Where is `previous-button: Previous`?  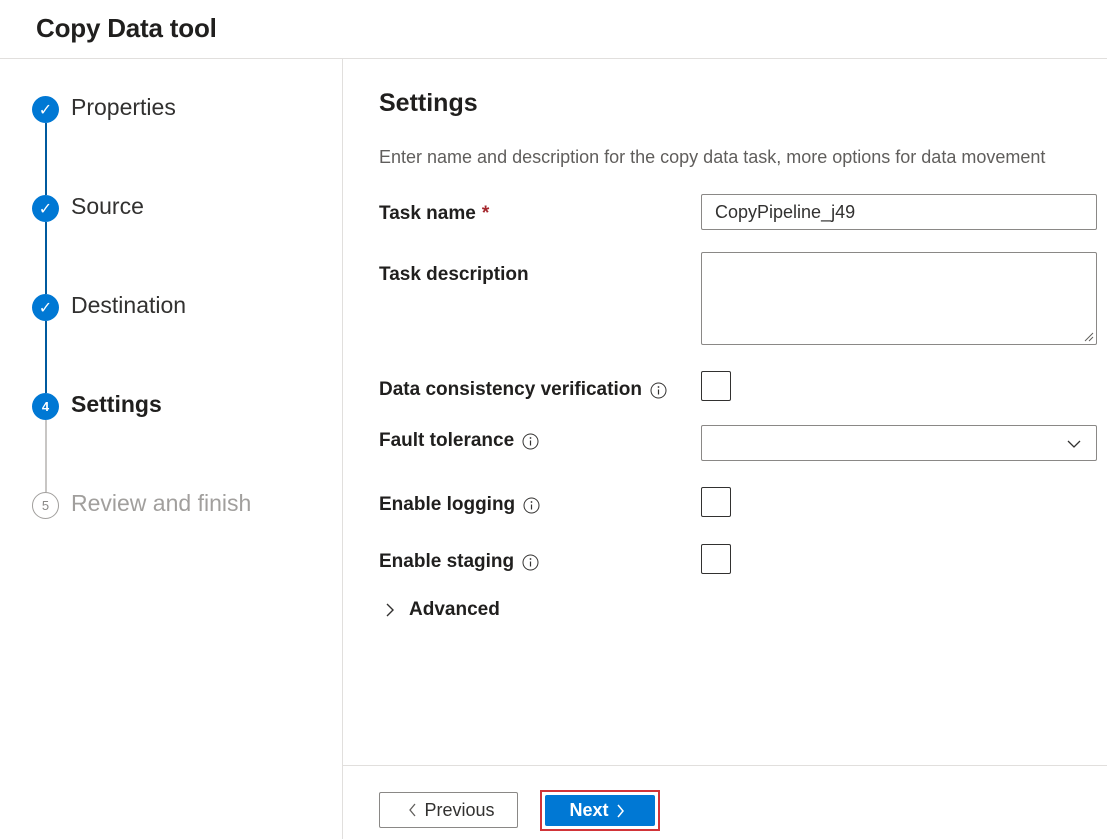 previous-button: Previous is located at coordinates (448, 810).